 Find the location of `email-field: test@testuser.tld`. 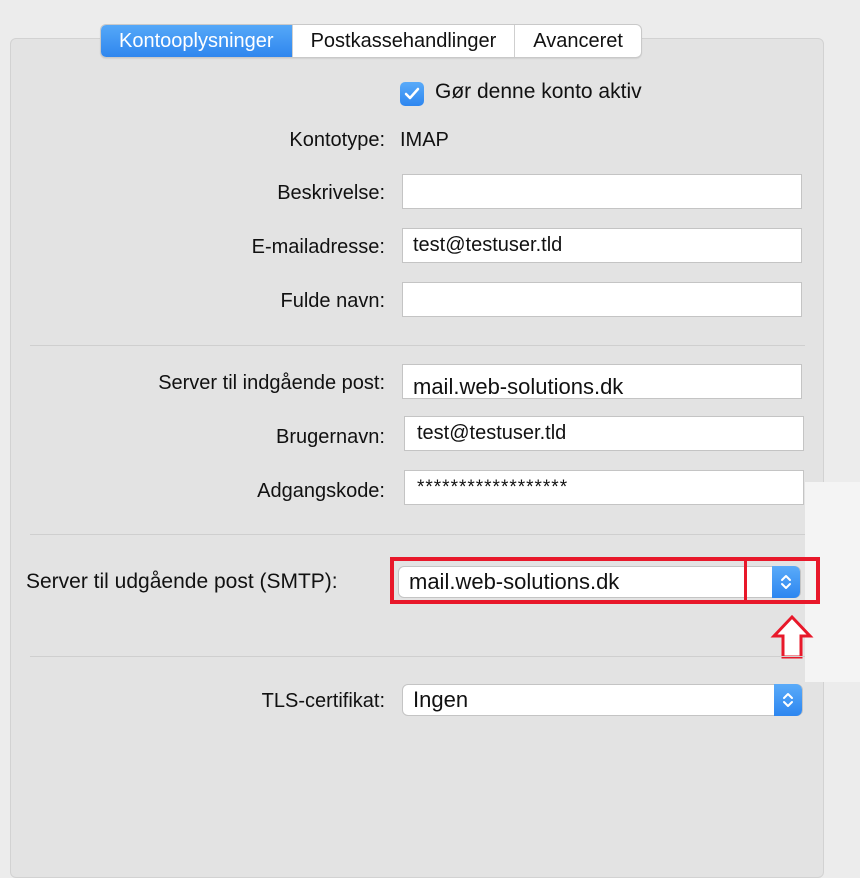

email-field: test@testuser.tld is located at coordinates (602, 245).